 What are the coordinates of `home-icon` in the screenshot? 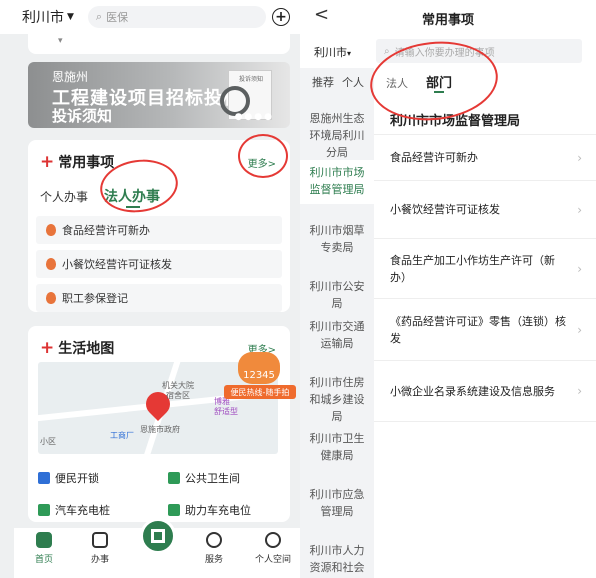 It's located at (44, 540).